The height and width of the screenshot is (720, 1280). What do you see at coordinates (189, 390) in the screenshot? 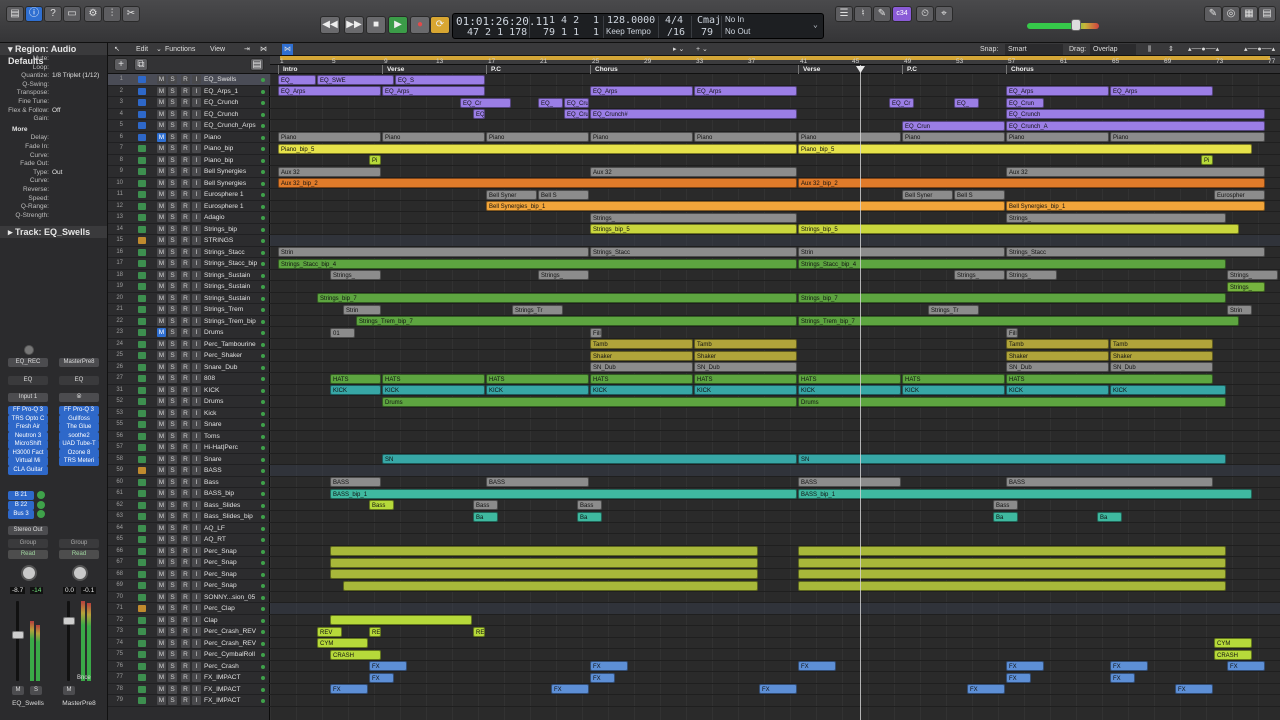
I see `track-header-row: 31 M S R I KICK` at bounding box center [189, 390].